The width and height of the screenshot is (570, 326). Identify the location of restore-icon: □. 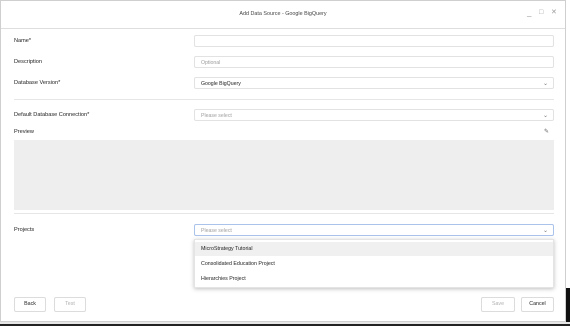
(541, 13).